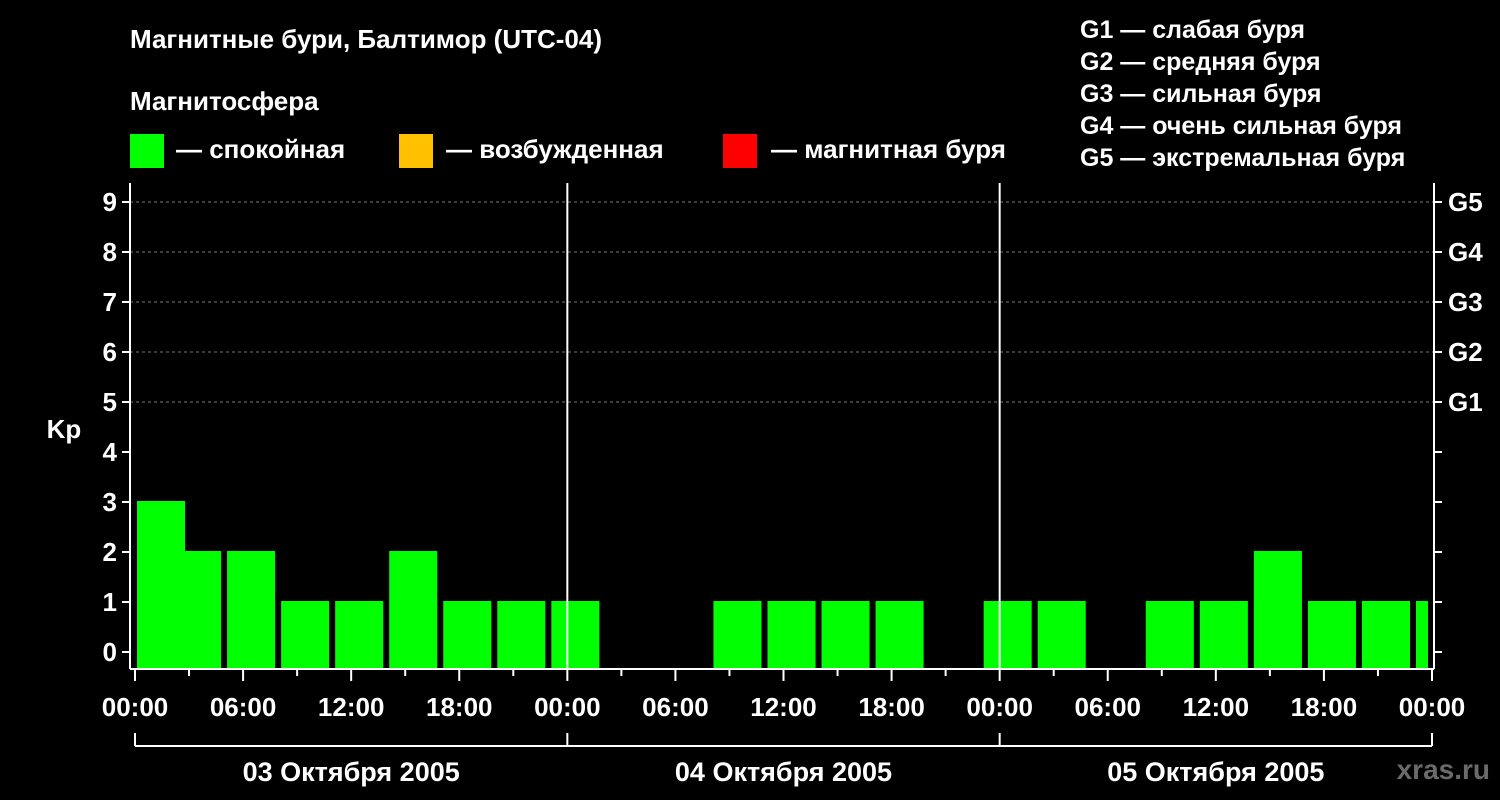 This screenshot has width=1500, height=800. What do you see at coordinates (783, 772) in the screenshot?
I see `day-label: 04 Октября 2005` at bounding box center [783, 772].